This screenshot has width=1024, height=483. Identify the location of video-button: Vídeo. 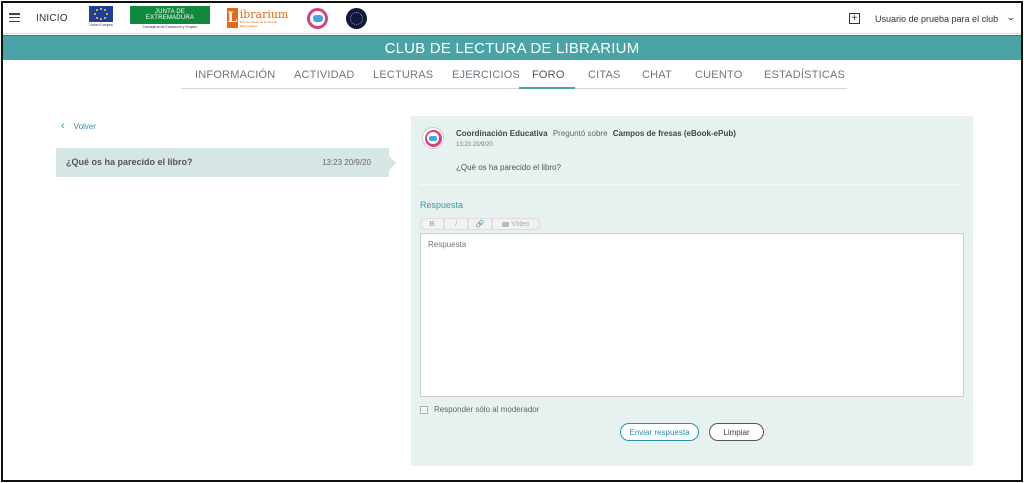
(516, 224).